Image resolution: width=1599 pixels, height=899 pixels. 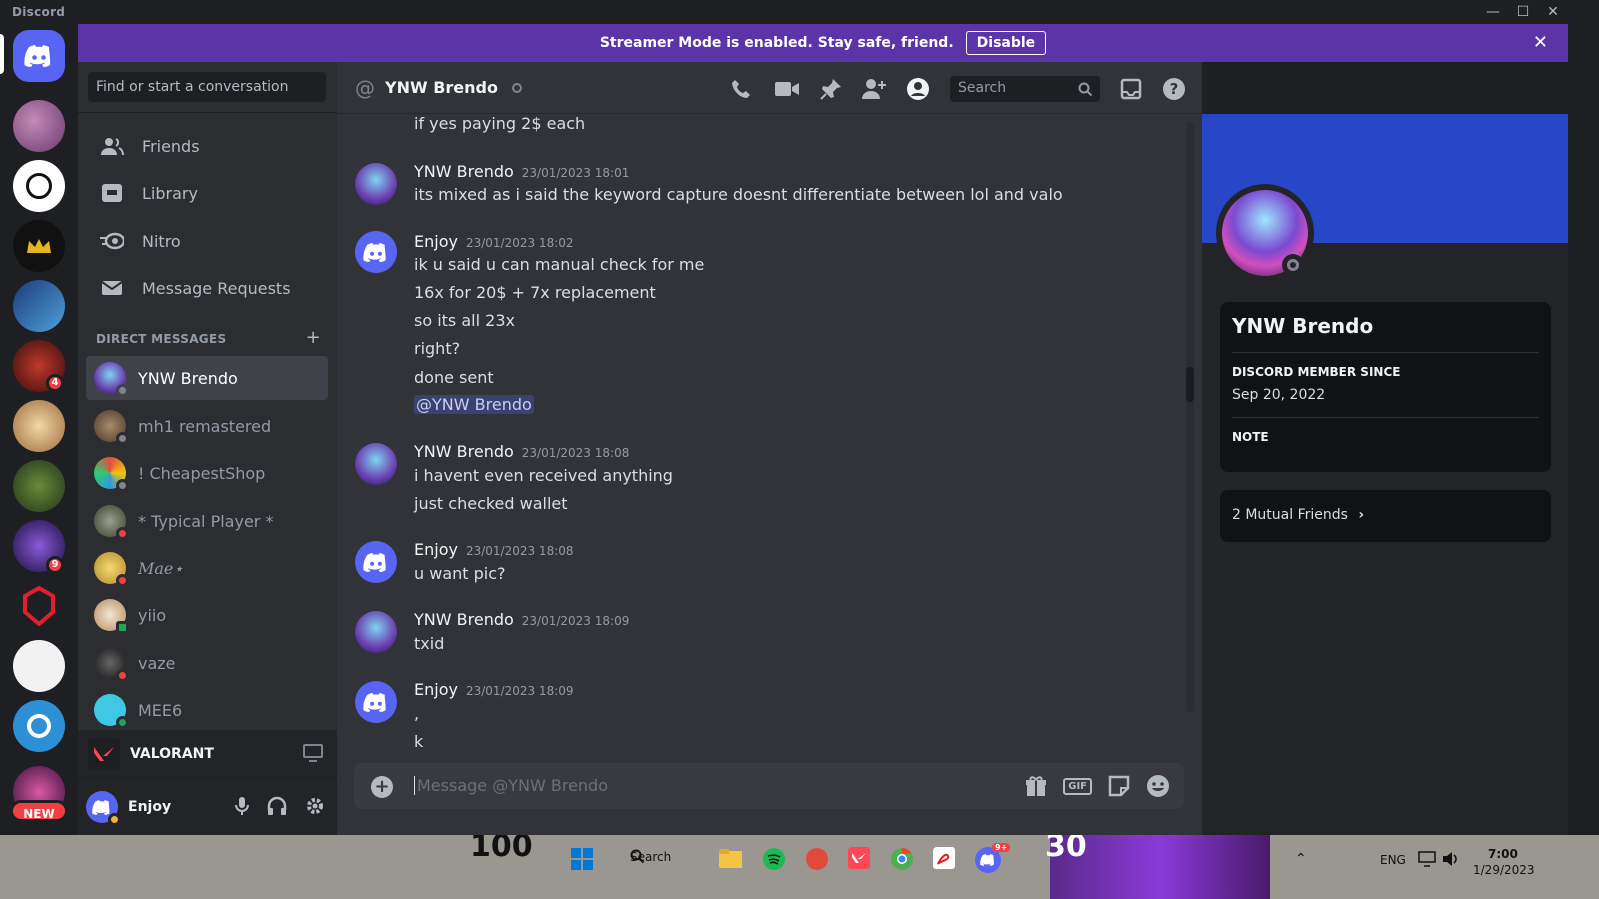 I want to click on message-timestamp: 23/01/2023 18:02, so click(x=519, y=243).